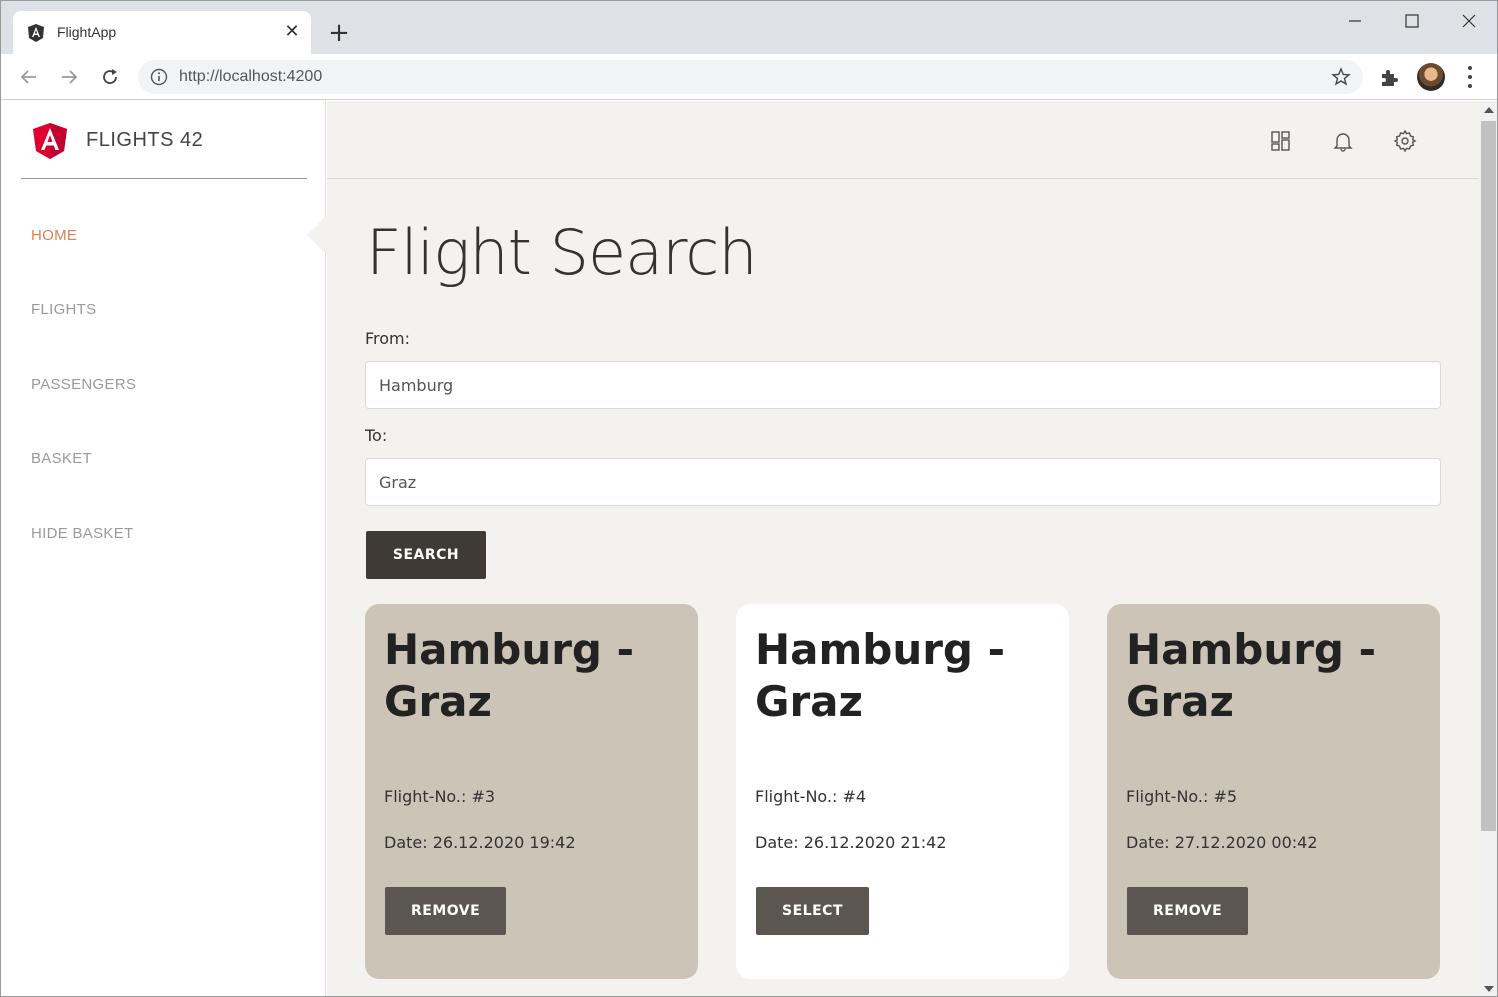 Image resolution: width=1498 pixels, height=997 pixels. I want to click on tab-close-icon: ✕, so click(292, 32).